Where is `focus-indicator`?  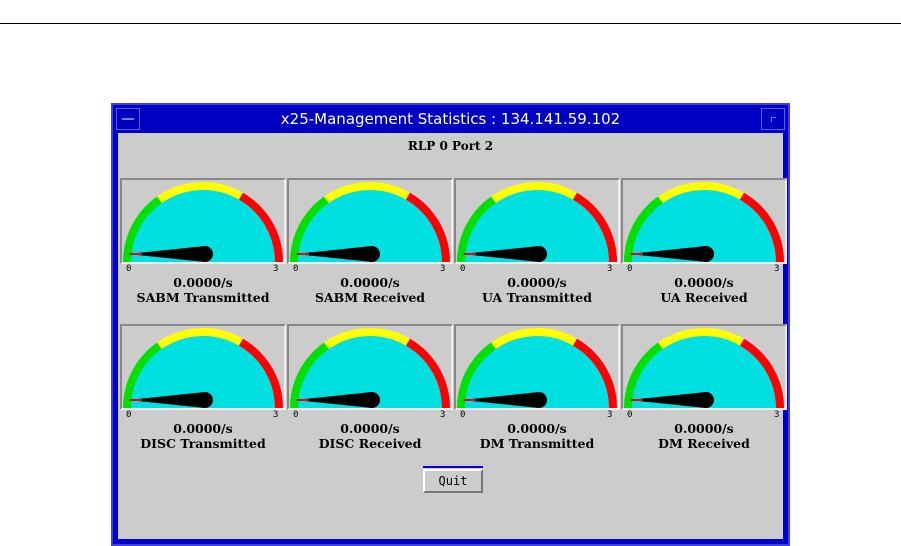
focus-indicator is located at coordinates (453, 467).